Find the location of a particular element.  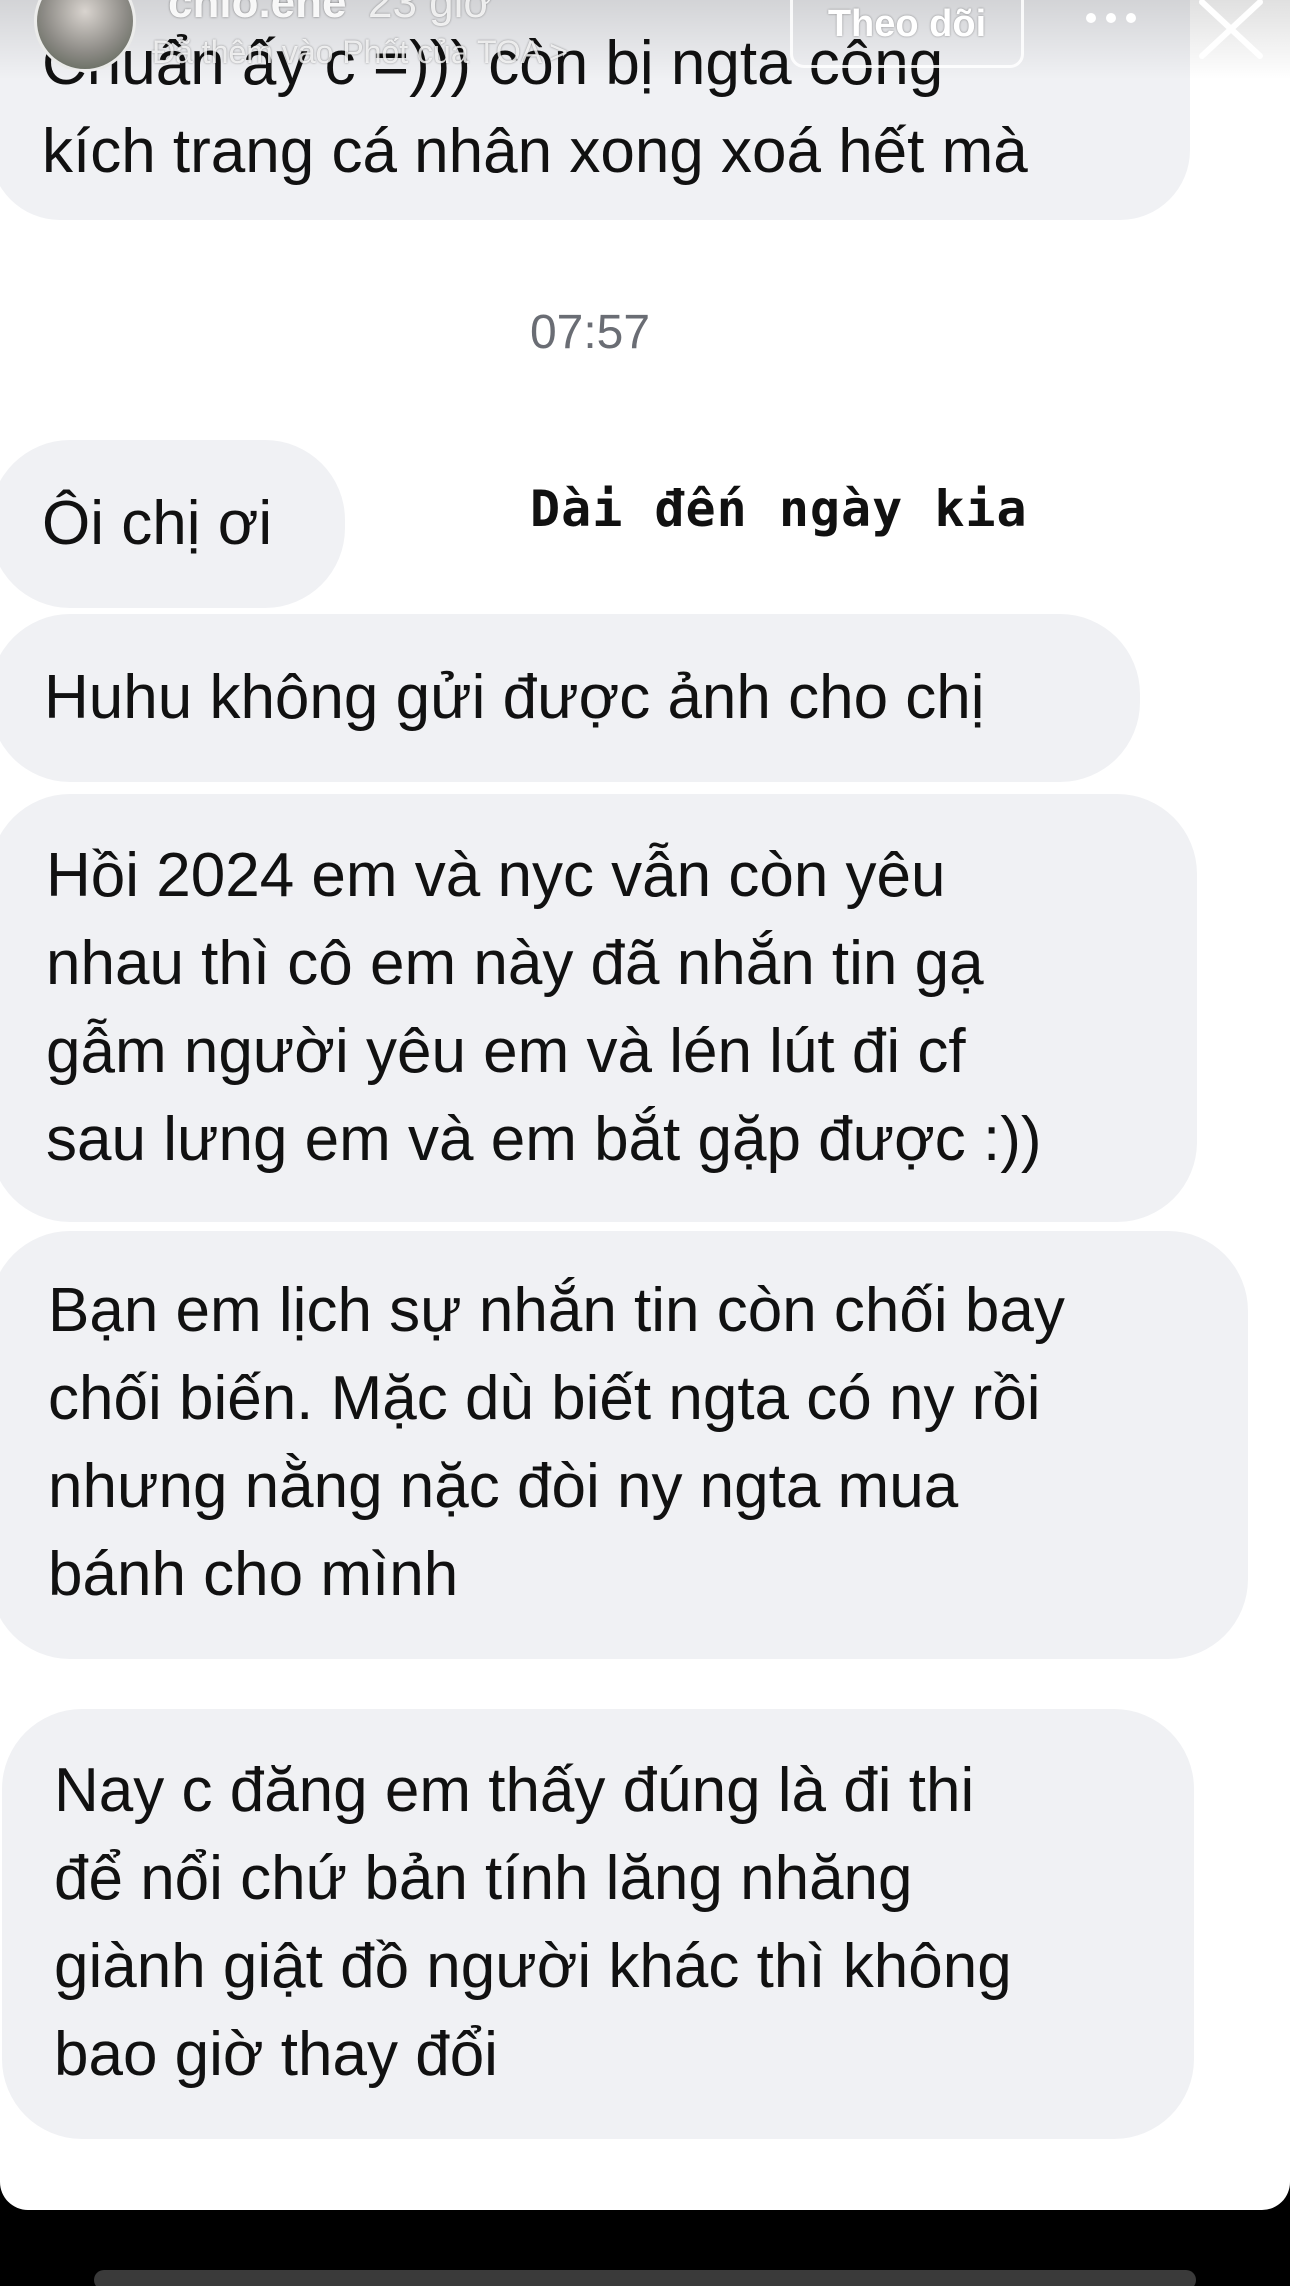

story-highlight-link: Đã thêm vào Phốt của TOA > is located at coordinates (360, 52).